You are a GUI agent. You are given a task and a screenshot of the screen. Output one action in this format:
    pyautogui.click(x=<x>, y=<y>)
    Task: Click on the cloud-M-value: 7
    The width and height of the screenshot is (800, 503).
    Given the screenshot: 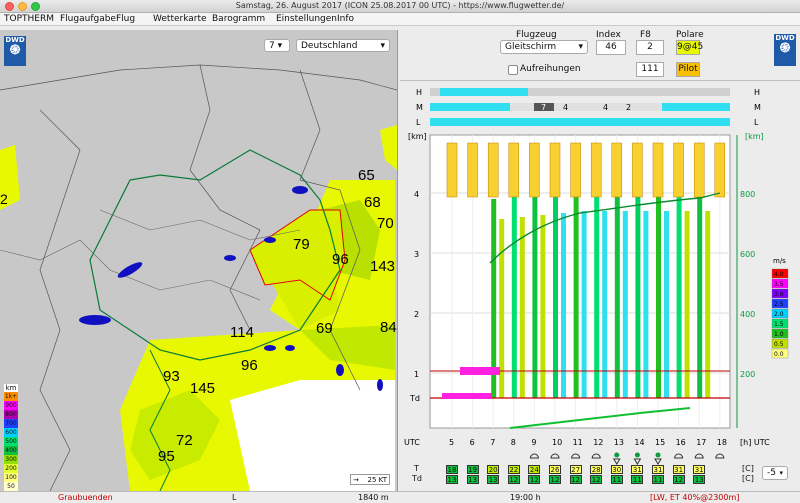 What is the action you would take?
    pyautogui.click(x=543, y=107)
    